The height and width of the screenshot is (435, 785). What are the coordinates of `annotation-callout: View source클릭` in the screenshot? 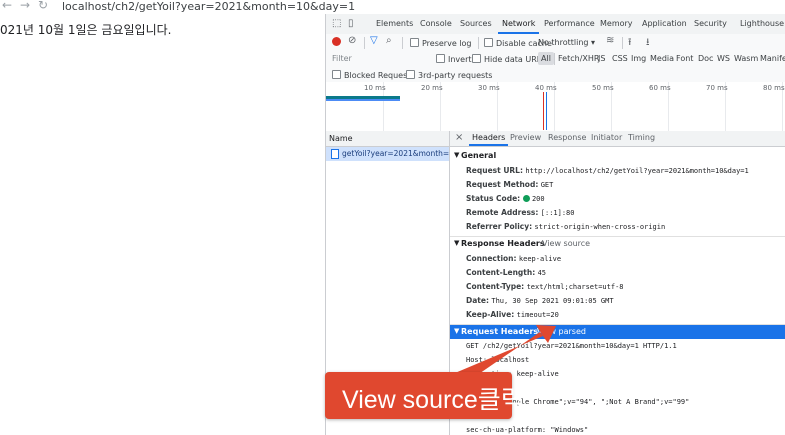 It's located at (424, 395).